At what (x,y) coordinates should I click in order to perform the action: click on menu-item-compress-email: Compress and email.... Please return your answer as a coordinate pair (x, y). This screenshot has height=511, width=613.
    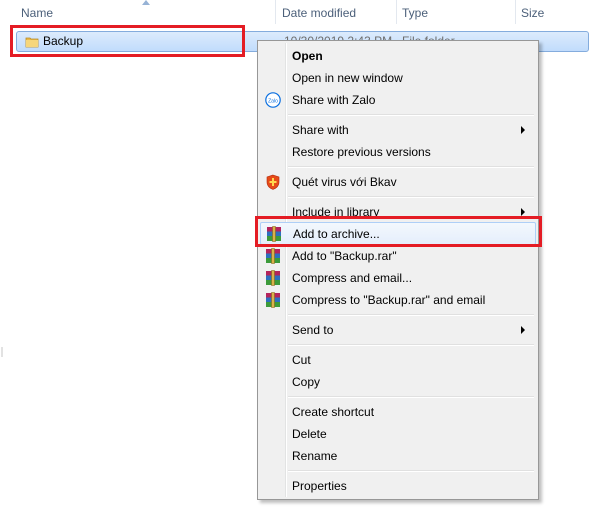
    Looking at the image, I should click on (398, 278).